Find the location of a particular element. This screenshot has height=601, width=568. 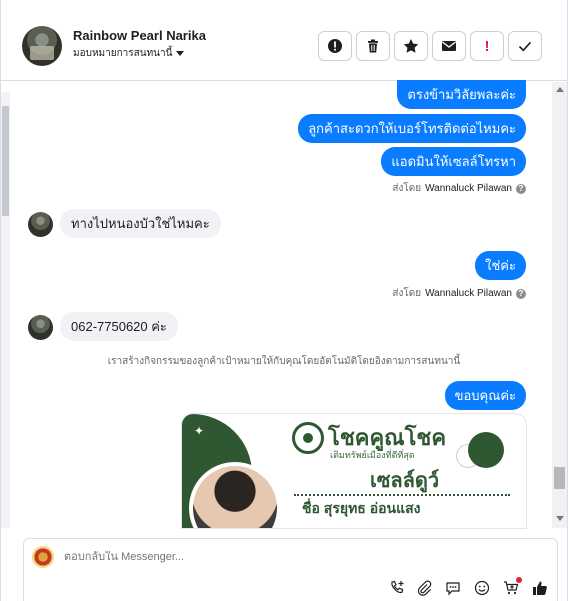

trash-icon is located at coordinates (373, 46).